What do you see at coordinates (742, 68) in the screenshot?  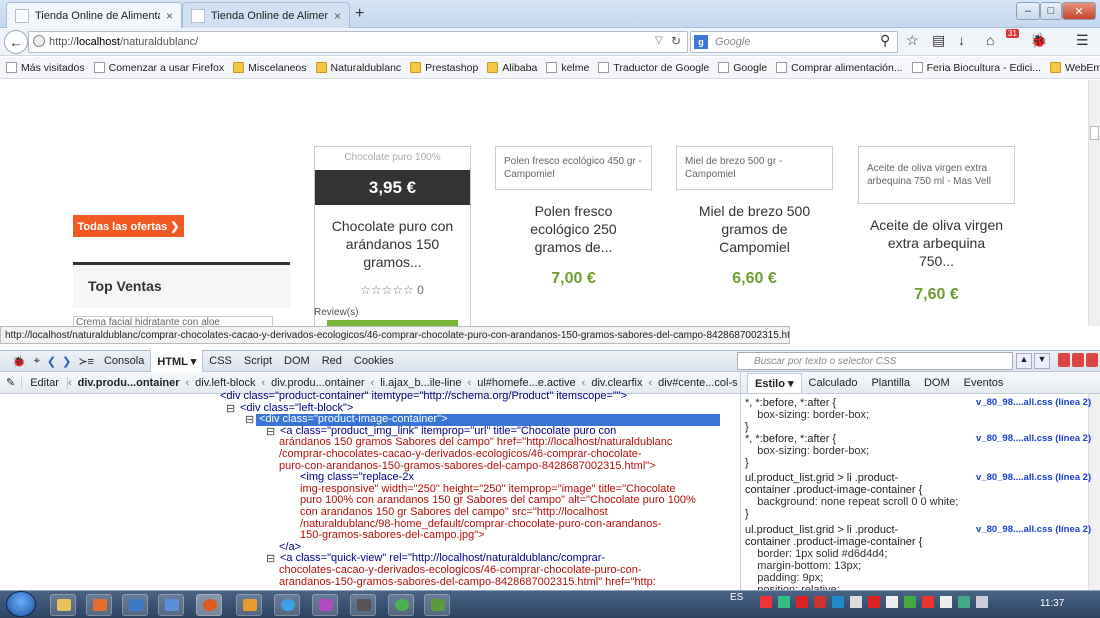 I see `bookmark-item: Google` at bounding box center [742, 68].